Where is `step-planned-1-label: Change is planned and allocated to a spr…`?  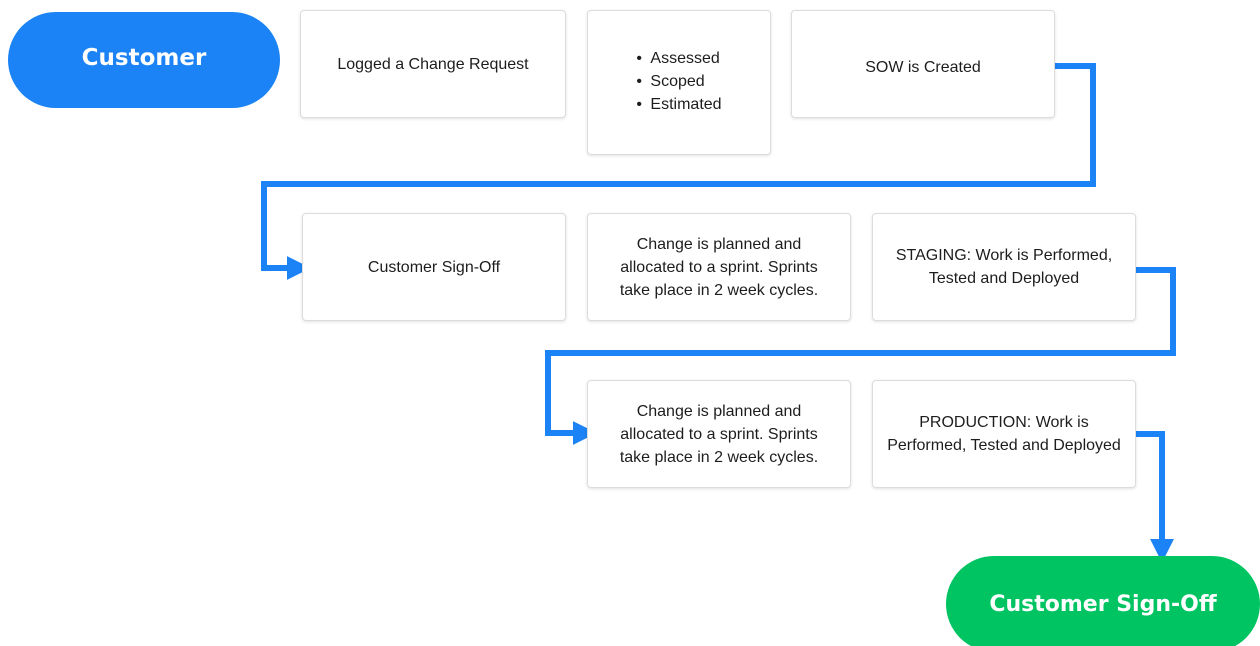
step-planned-1-label: Change is planned and allocated to a spr… is located at coordinates (719, 267).